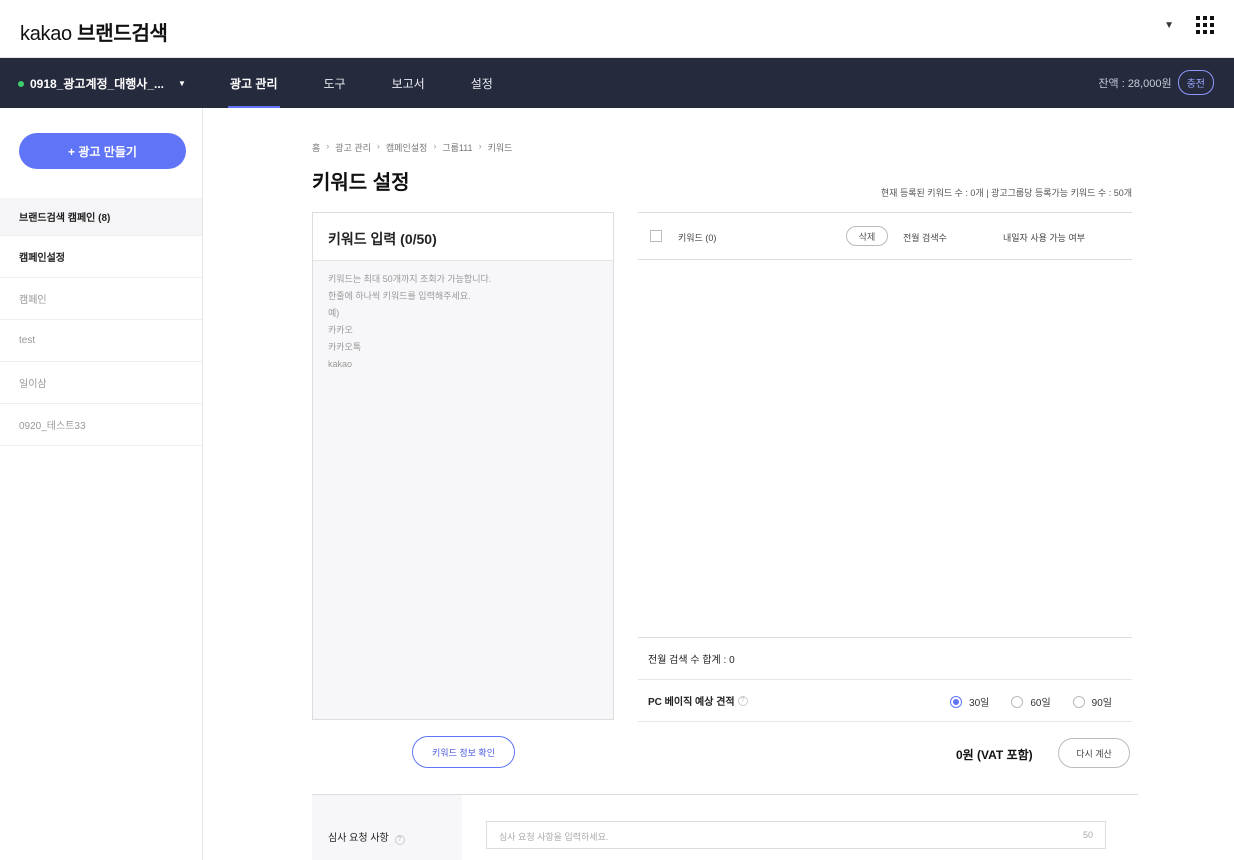 The image size is (1234, 860). What do you see at coordinates (617, 29) in the screenshot?
I see `top-bar: kakao 브랜드검색 ▼` at bounding box center [617, 29].